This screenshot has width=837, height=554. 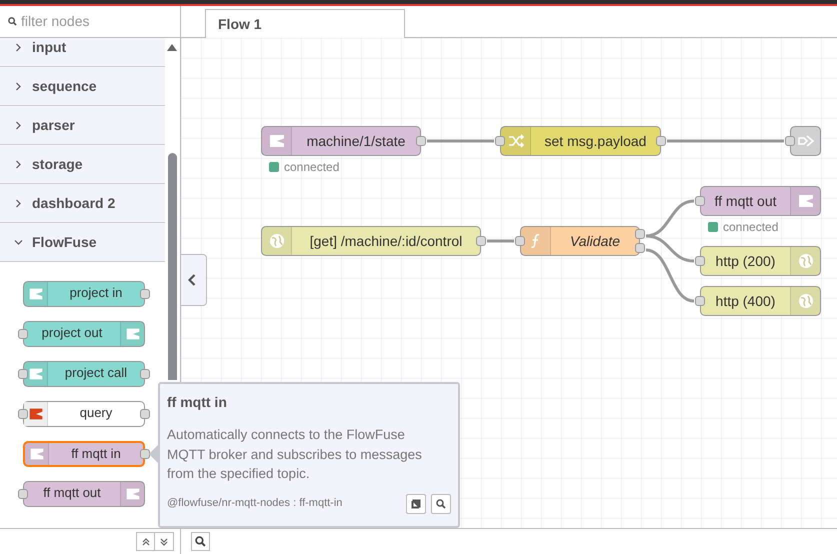 What do you see at coordinates (760, 301) in the screenshot?
I see `flow-node: http (400)` at bounding box center [760, 301].